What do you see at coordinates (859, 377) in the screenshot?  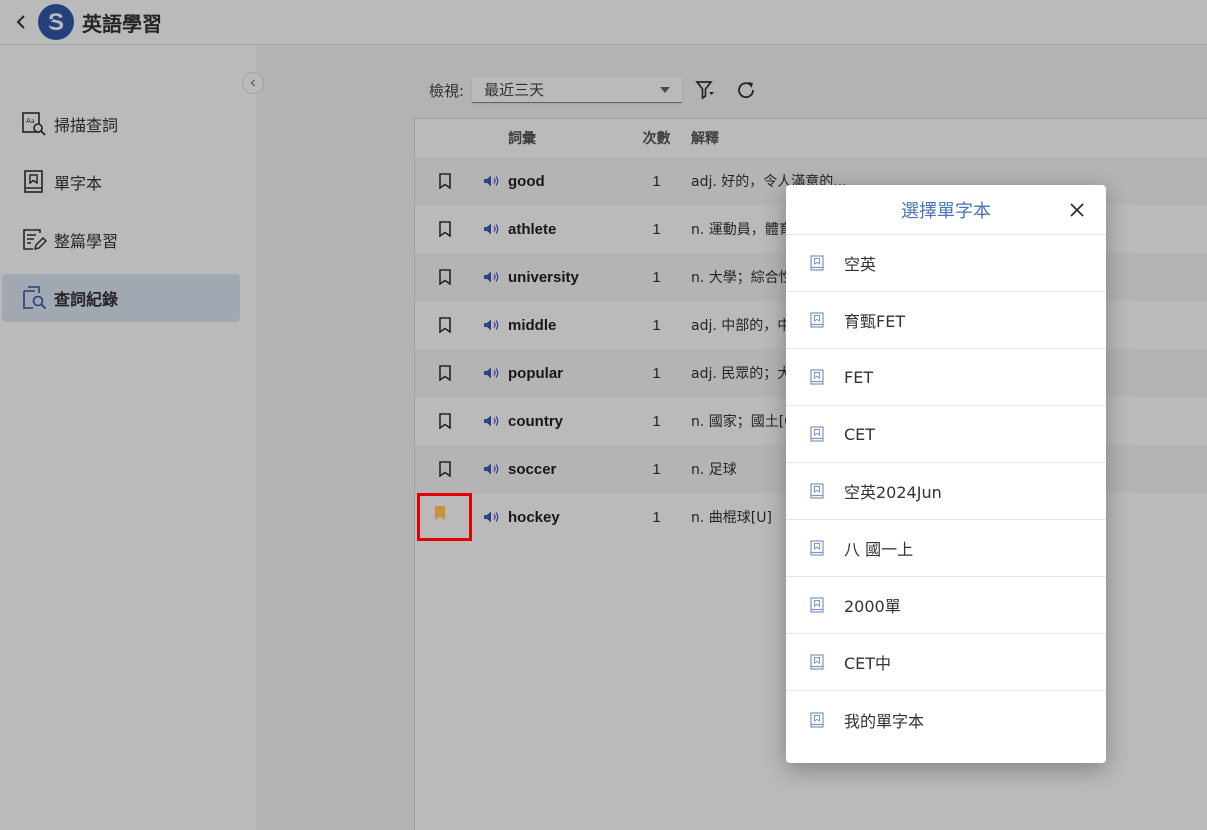 I see `wordbook-label: FET` at bounding box center [859, 377].